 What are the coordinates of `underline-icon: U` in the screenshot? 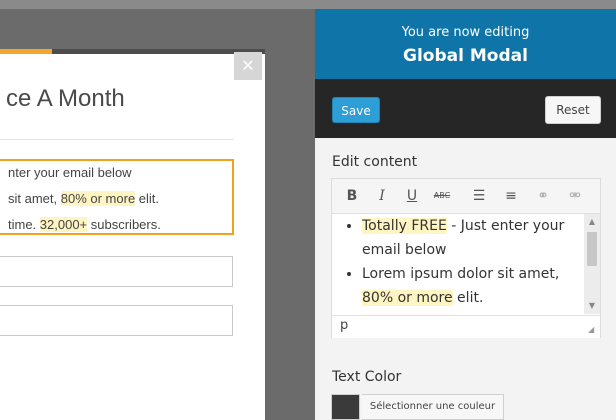 It's located at (412, 196).